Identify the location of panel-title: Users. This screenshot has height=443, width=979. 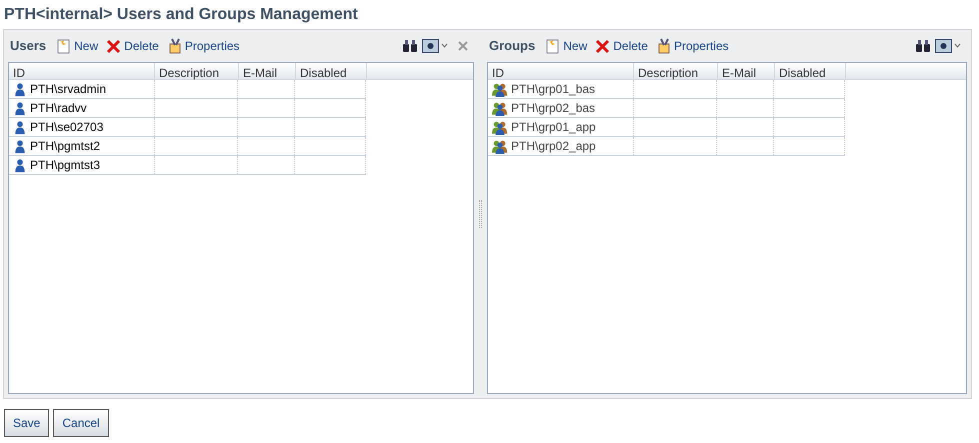
(28, 46).